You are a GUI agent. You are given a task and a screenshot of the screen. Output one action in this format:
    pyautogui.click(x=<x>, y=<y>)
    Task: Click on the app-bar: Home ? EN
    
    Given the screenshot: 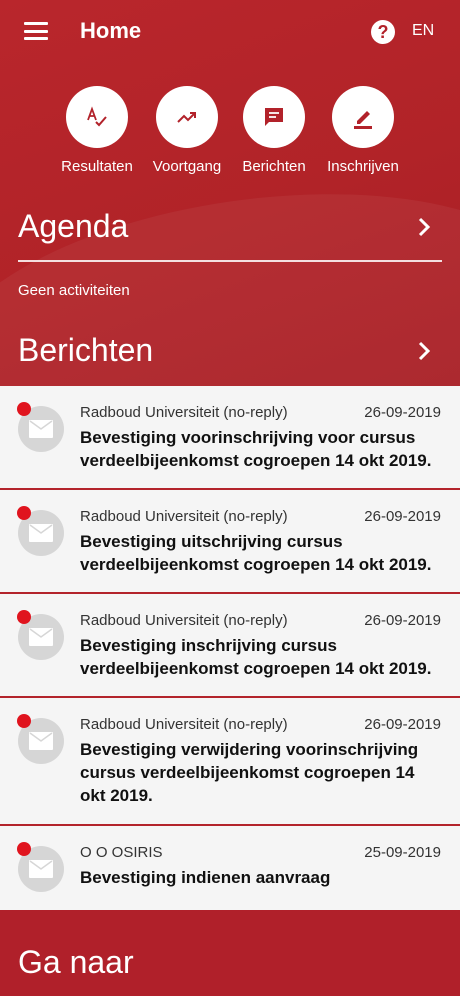 What is the action you would take?
    pyautogui.click(x=230, y=32)
    